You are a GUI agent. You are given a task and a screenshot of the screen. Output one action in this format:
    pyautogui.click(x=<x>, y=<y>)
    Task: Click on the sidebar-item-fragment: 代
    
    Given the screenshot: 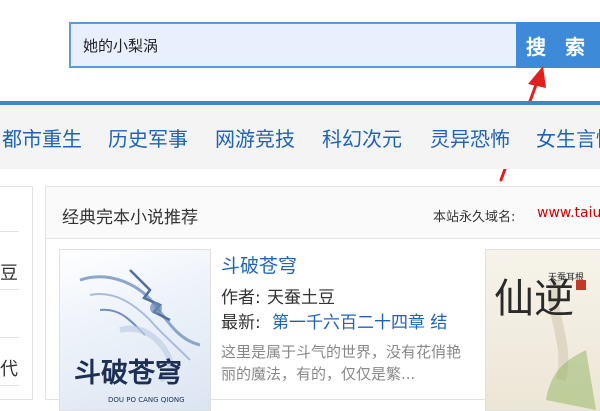 What is the action you would take?
    pyautogui.click(x=9, y=368)
    